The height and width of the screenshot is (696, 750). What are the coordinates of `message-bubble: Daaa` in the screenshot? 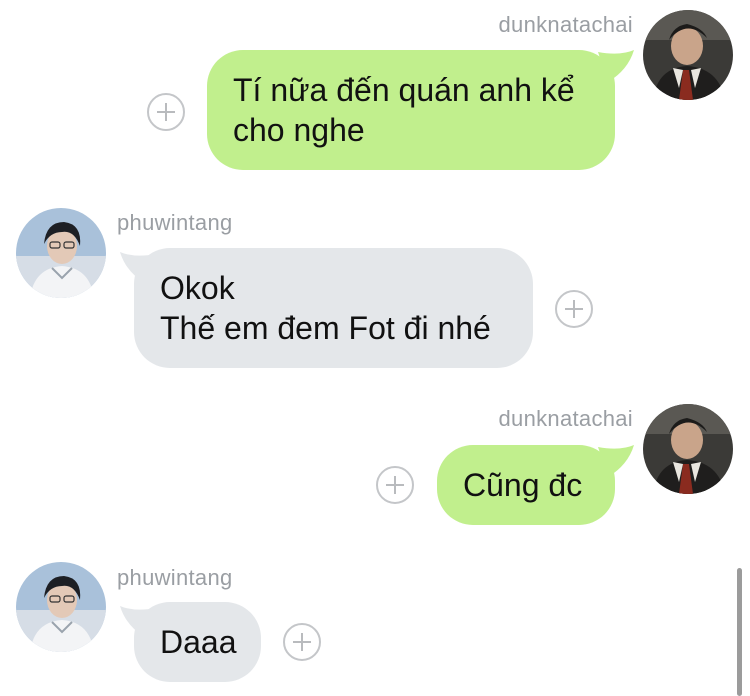 It's located at (197, 642).